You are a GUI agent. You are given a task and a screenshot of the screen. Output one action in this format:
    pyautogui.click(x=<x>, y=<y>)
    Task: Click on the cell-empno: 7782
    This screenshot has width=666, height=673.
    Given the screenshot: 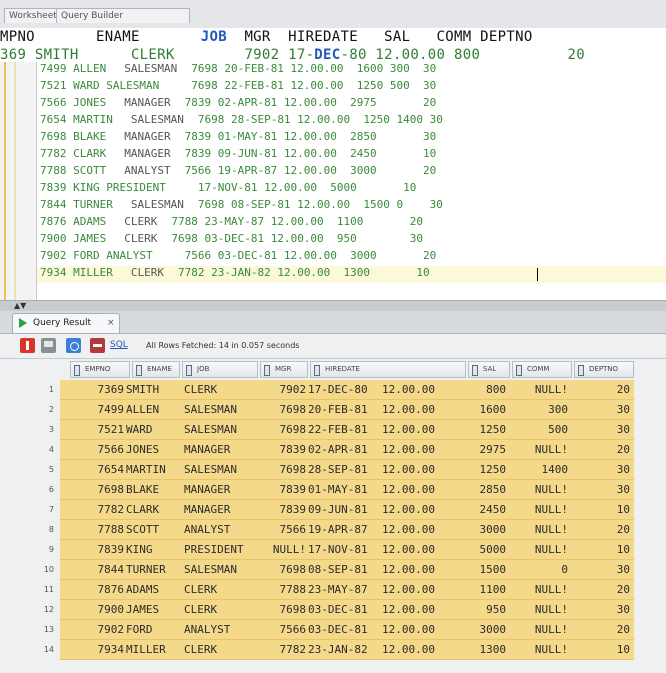 What is the action you would take?
    pyautogui.click(x=98, y=509)
    